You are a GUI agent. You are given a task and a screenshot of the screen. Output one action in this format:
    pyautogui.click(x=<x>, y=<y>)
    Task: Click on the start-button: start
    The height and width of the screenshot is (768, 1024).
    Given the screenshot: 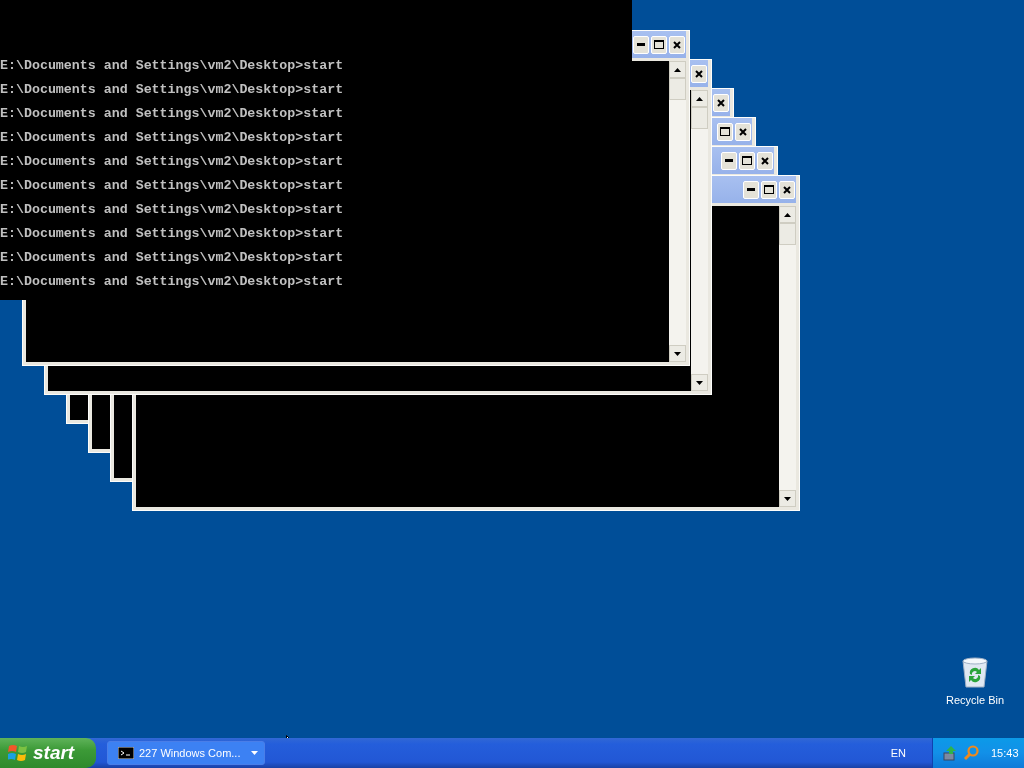 What is the action you would take?
    pyautogui.click(x=48, y=753)
    